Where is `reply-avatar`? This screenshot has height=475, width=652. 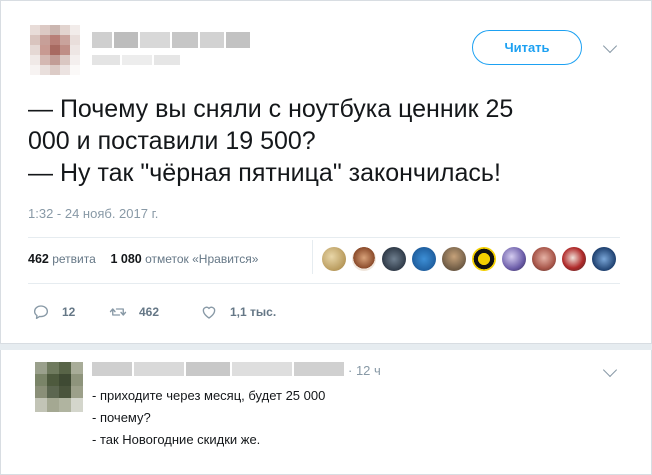
reply-avatar is located at coordinates (59, 387).